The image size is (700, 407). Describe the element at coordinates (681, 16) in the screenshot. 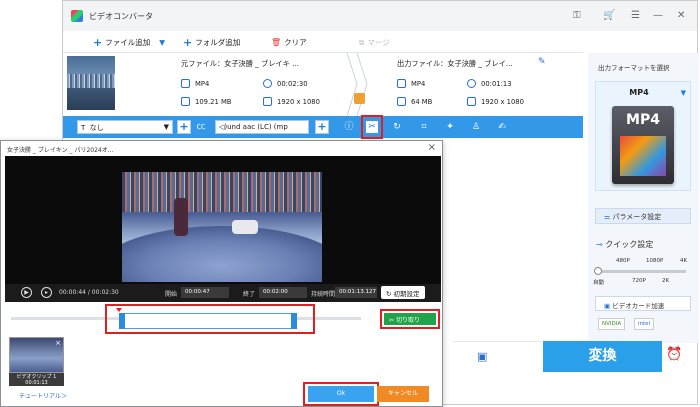

I see `close-icon: ✕` at that location.